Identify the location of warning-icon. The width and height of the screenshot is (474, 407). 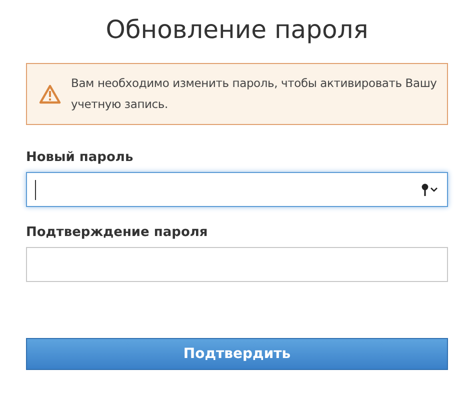
(50, 94).